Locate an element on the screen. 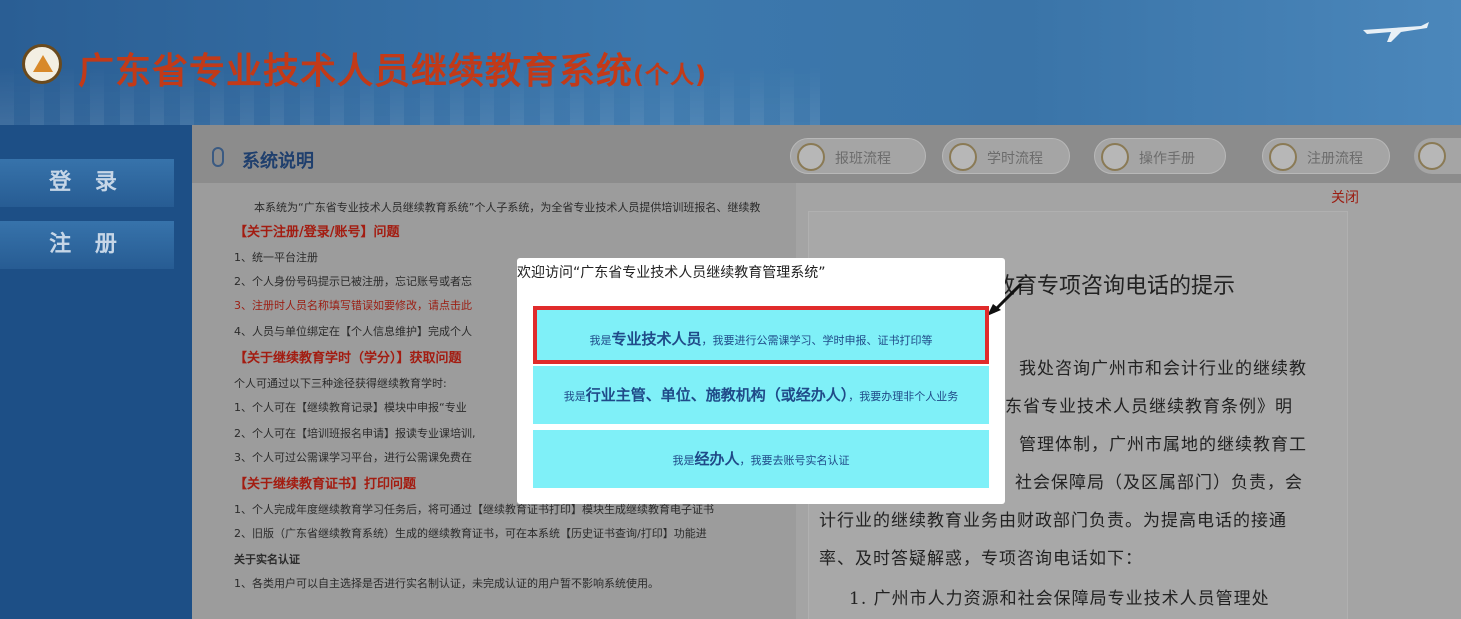  notice-line: 1. 广州市人力资源和社会保障局专业技术人员管理处 is located at coordinates (1059, 599).